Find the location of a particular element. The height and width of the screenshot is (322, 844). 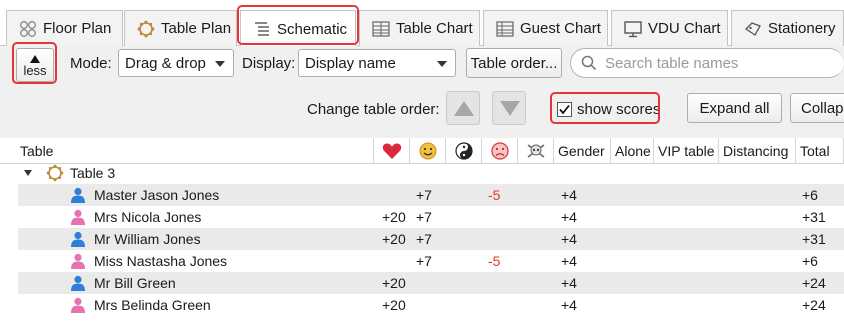

tab-vdu-chart: VDU Chart is located at coordinates (669, 28).